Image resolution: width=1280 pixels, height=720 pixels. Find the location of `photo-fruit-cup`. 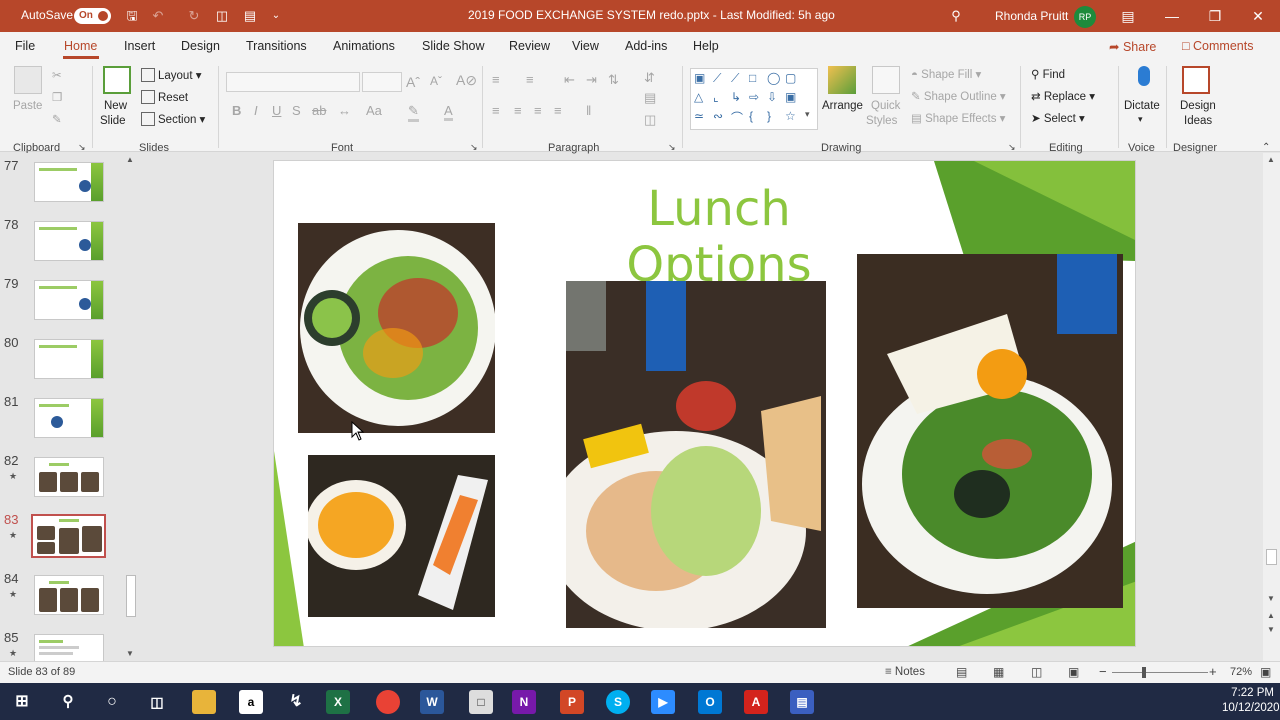

photo-fruit-cup is located at coordinates (401, 536).